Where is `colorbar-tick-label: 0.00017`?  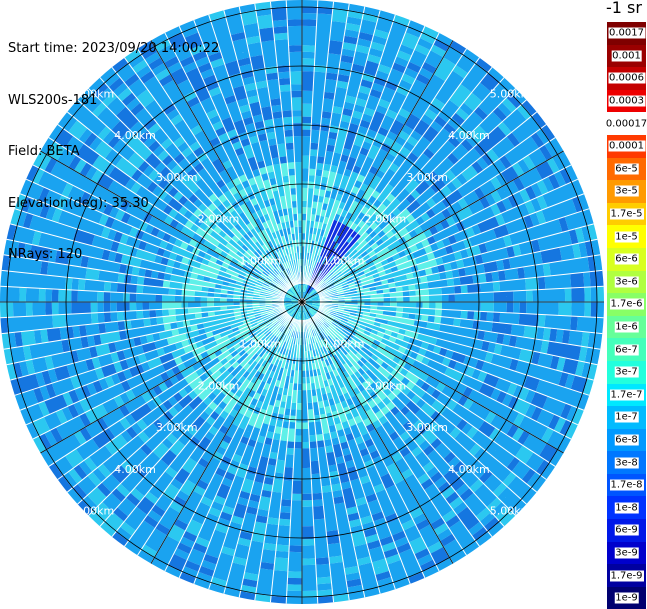
colorbar-tick-label: 0.00017 is located at coordinates (625, 124).